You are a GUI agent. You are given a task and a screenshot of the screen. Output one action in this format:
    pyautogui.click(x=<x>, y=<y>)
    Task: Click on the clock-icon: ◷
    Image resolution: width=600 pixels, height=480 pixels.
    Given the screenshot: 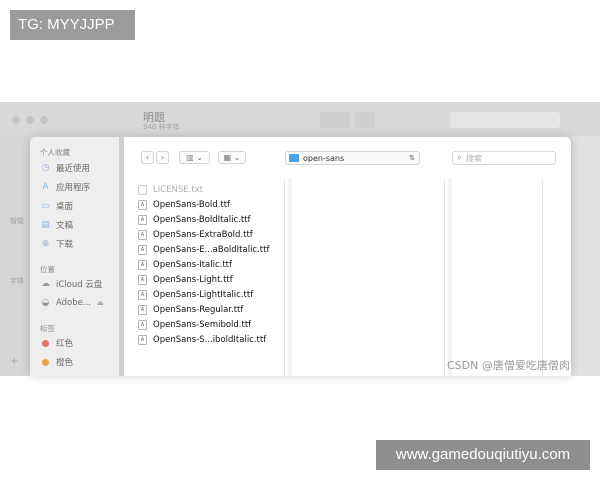 What is the action you would take?
    pyautogui.click(x=45, y=168)
    